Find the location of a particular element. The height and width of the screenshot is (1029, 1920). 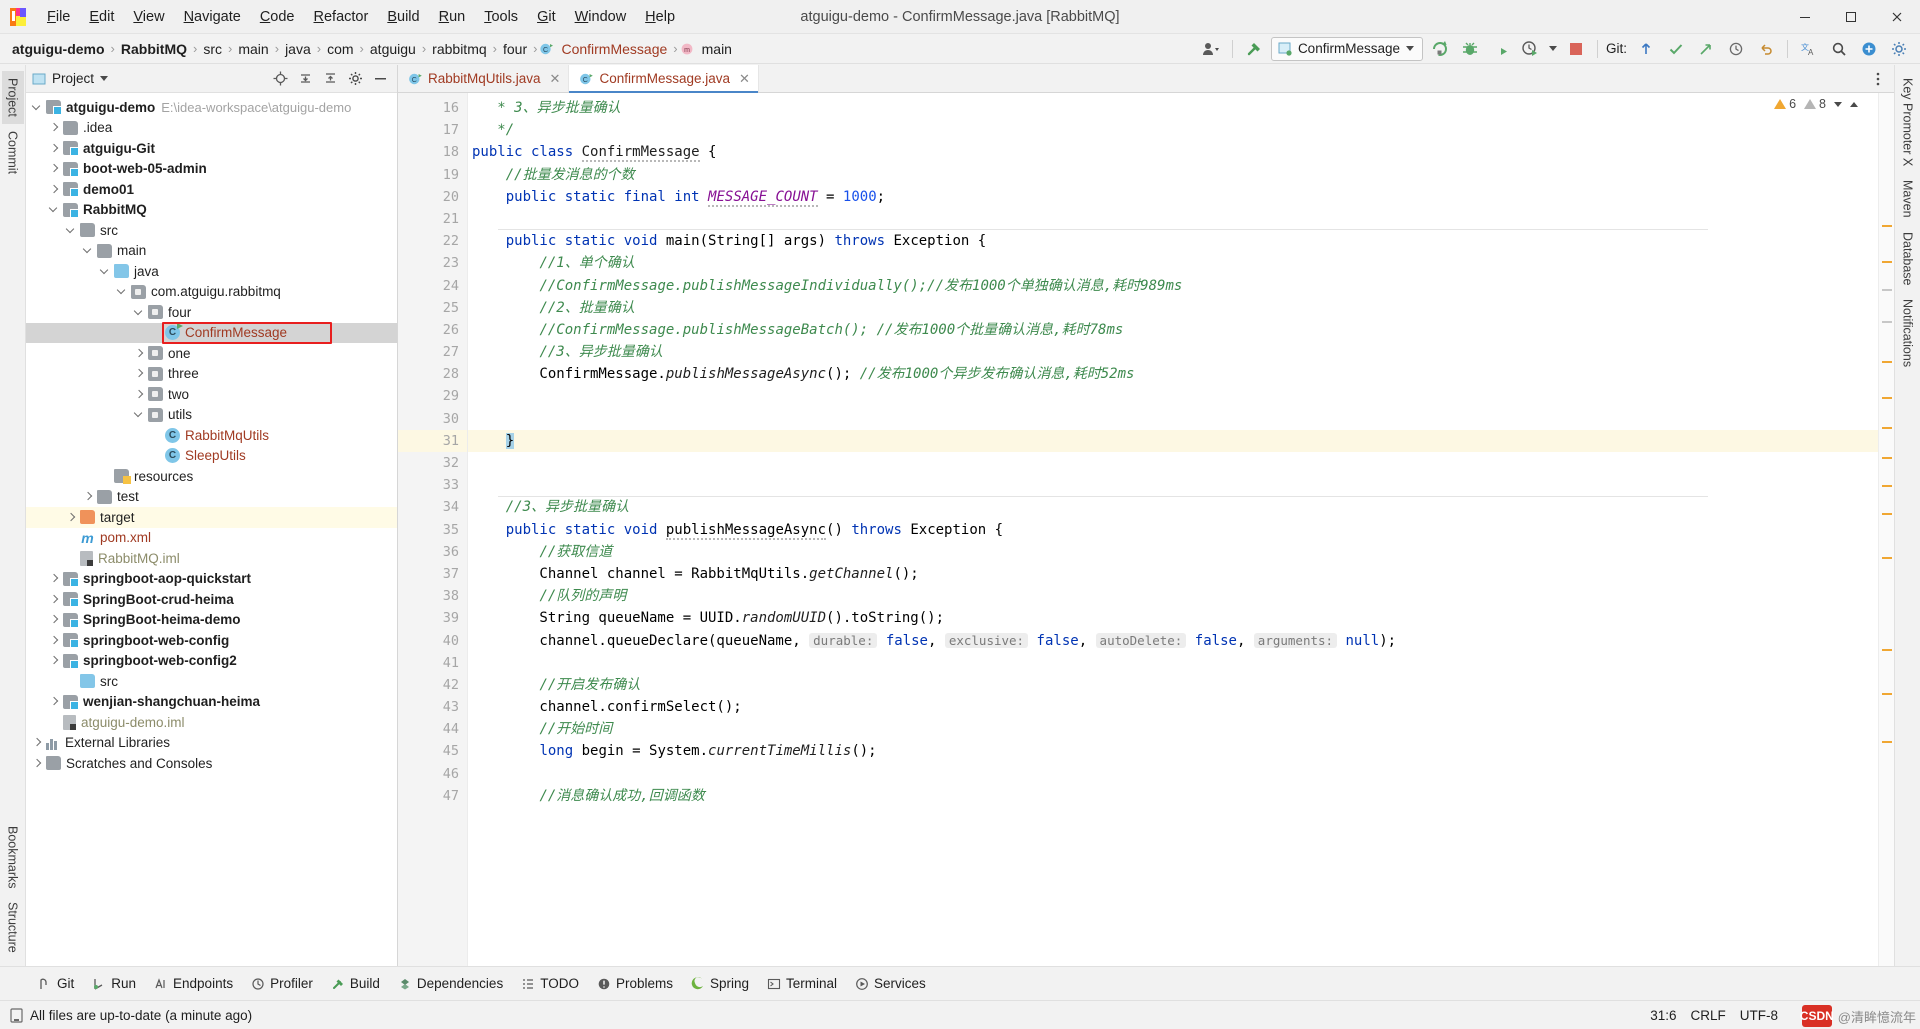

tree-node-main: main is located at coordinates (211, 251).